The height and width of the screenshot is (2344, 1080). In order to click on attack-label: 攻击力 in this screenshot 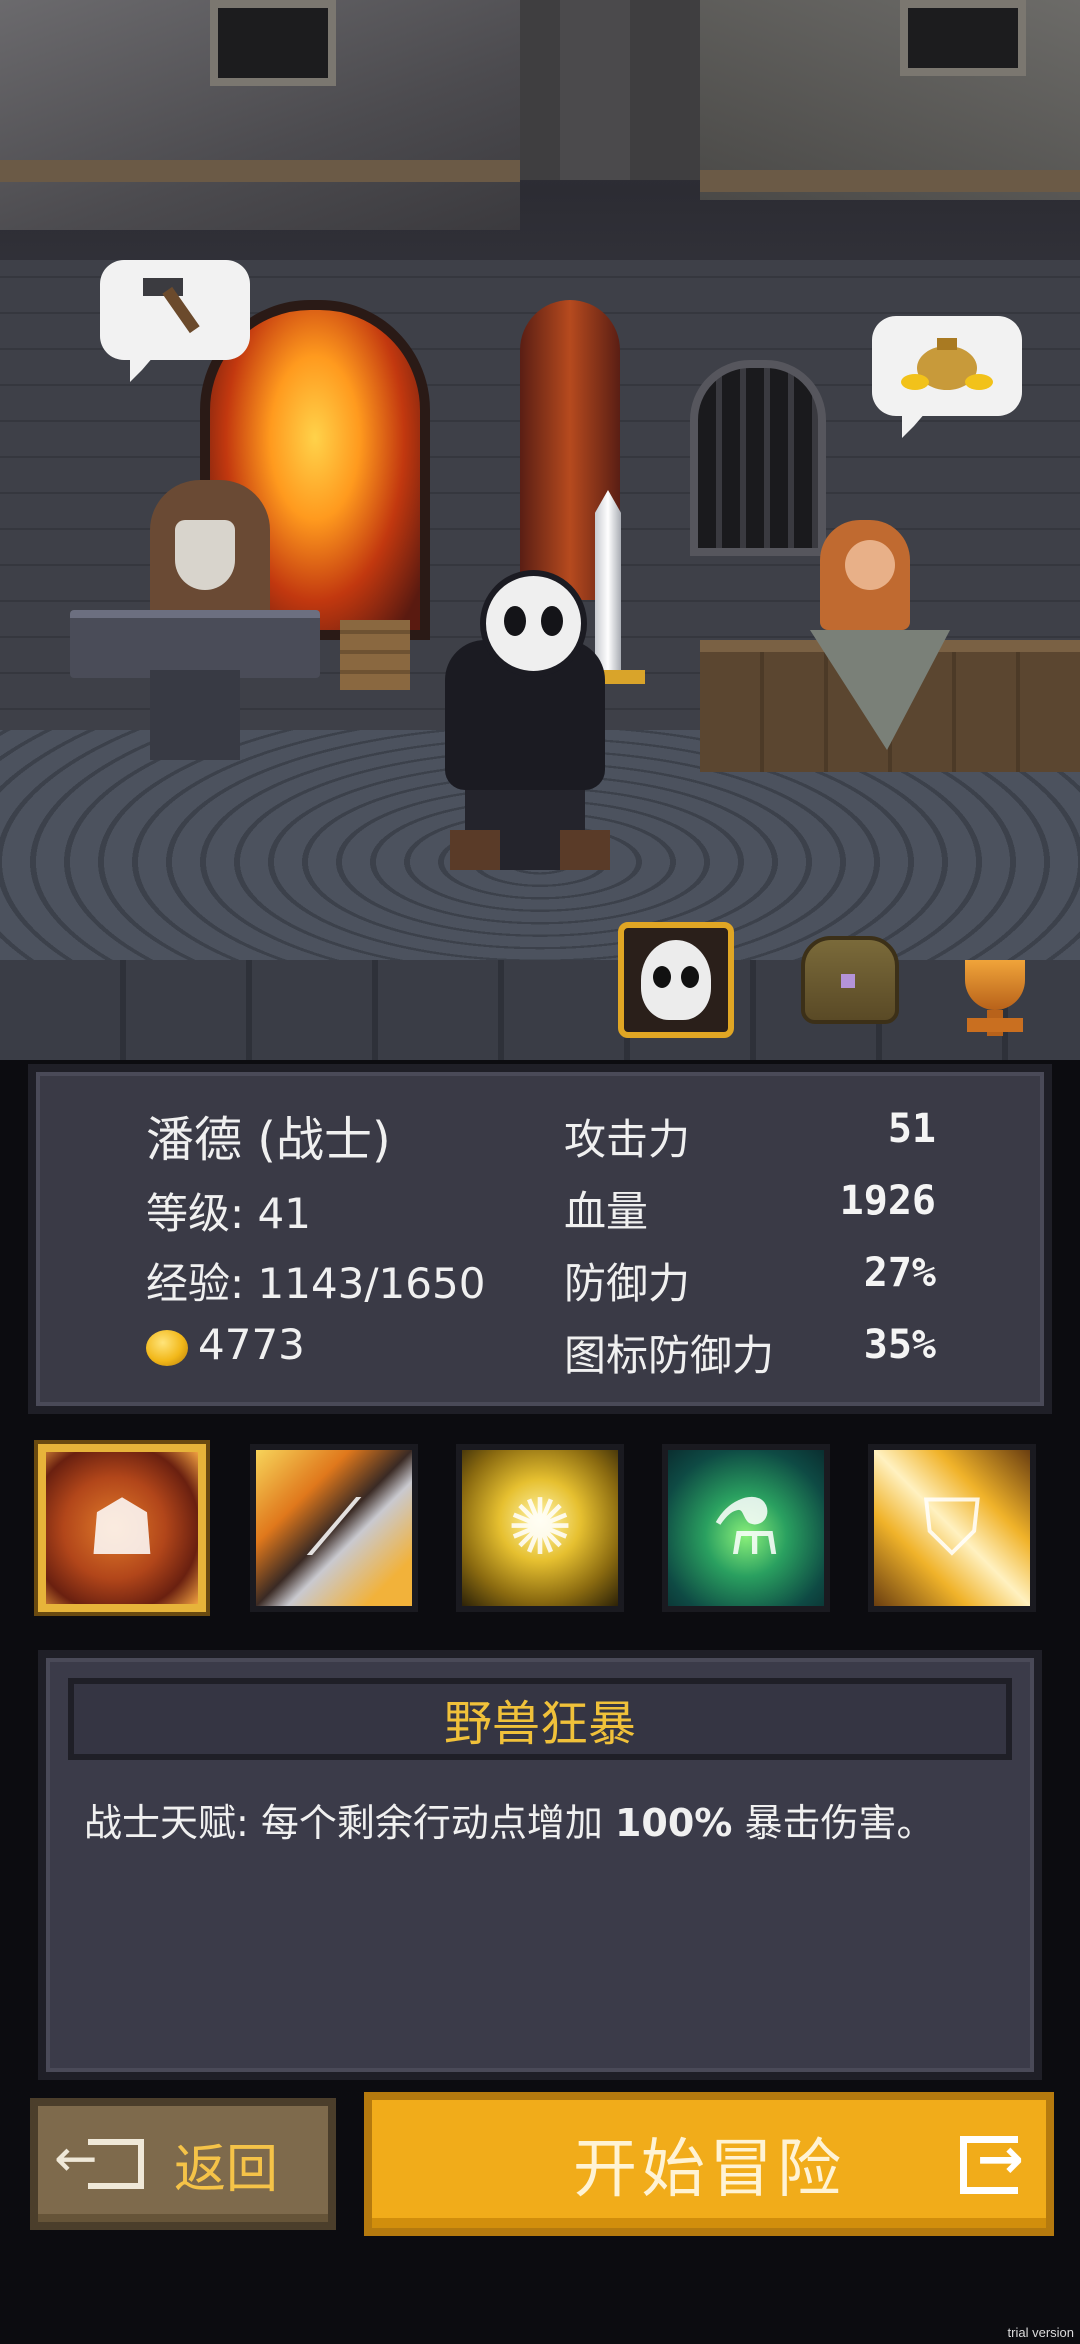, I will do `click(627, 1139)`.